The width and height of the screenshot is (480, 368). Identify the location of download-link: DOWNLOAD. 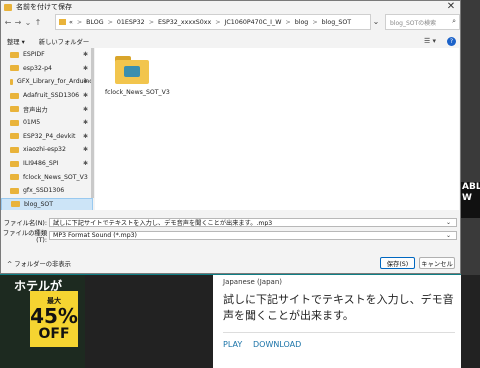
(277, 344).